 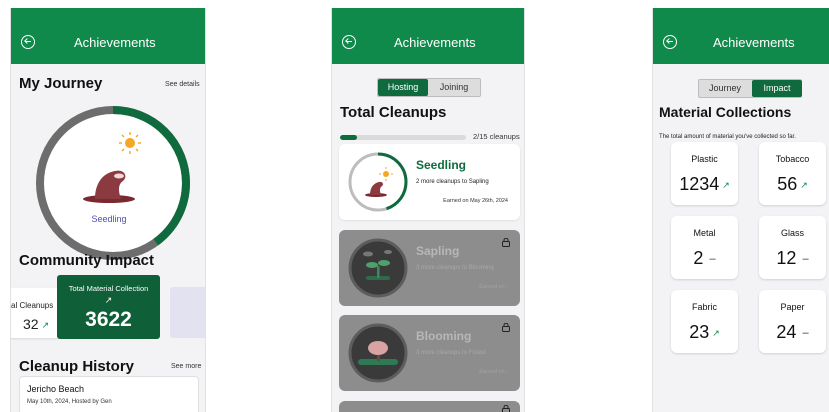 I want to click on material-card-metal: Metal 2–, so click(x=704, y=247).